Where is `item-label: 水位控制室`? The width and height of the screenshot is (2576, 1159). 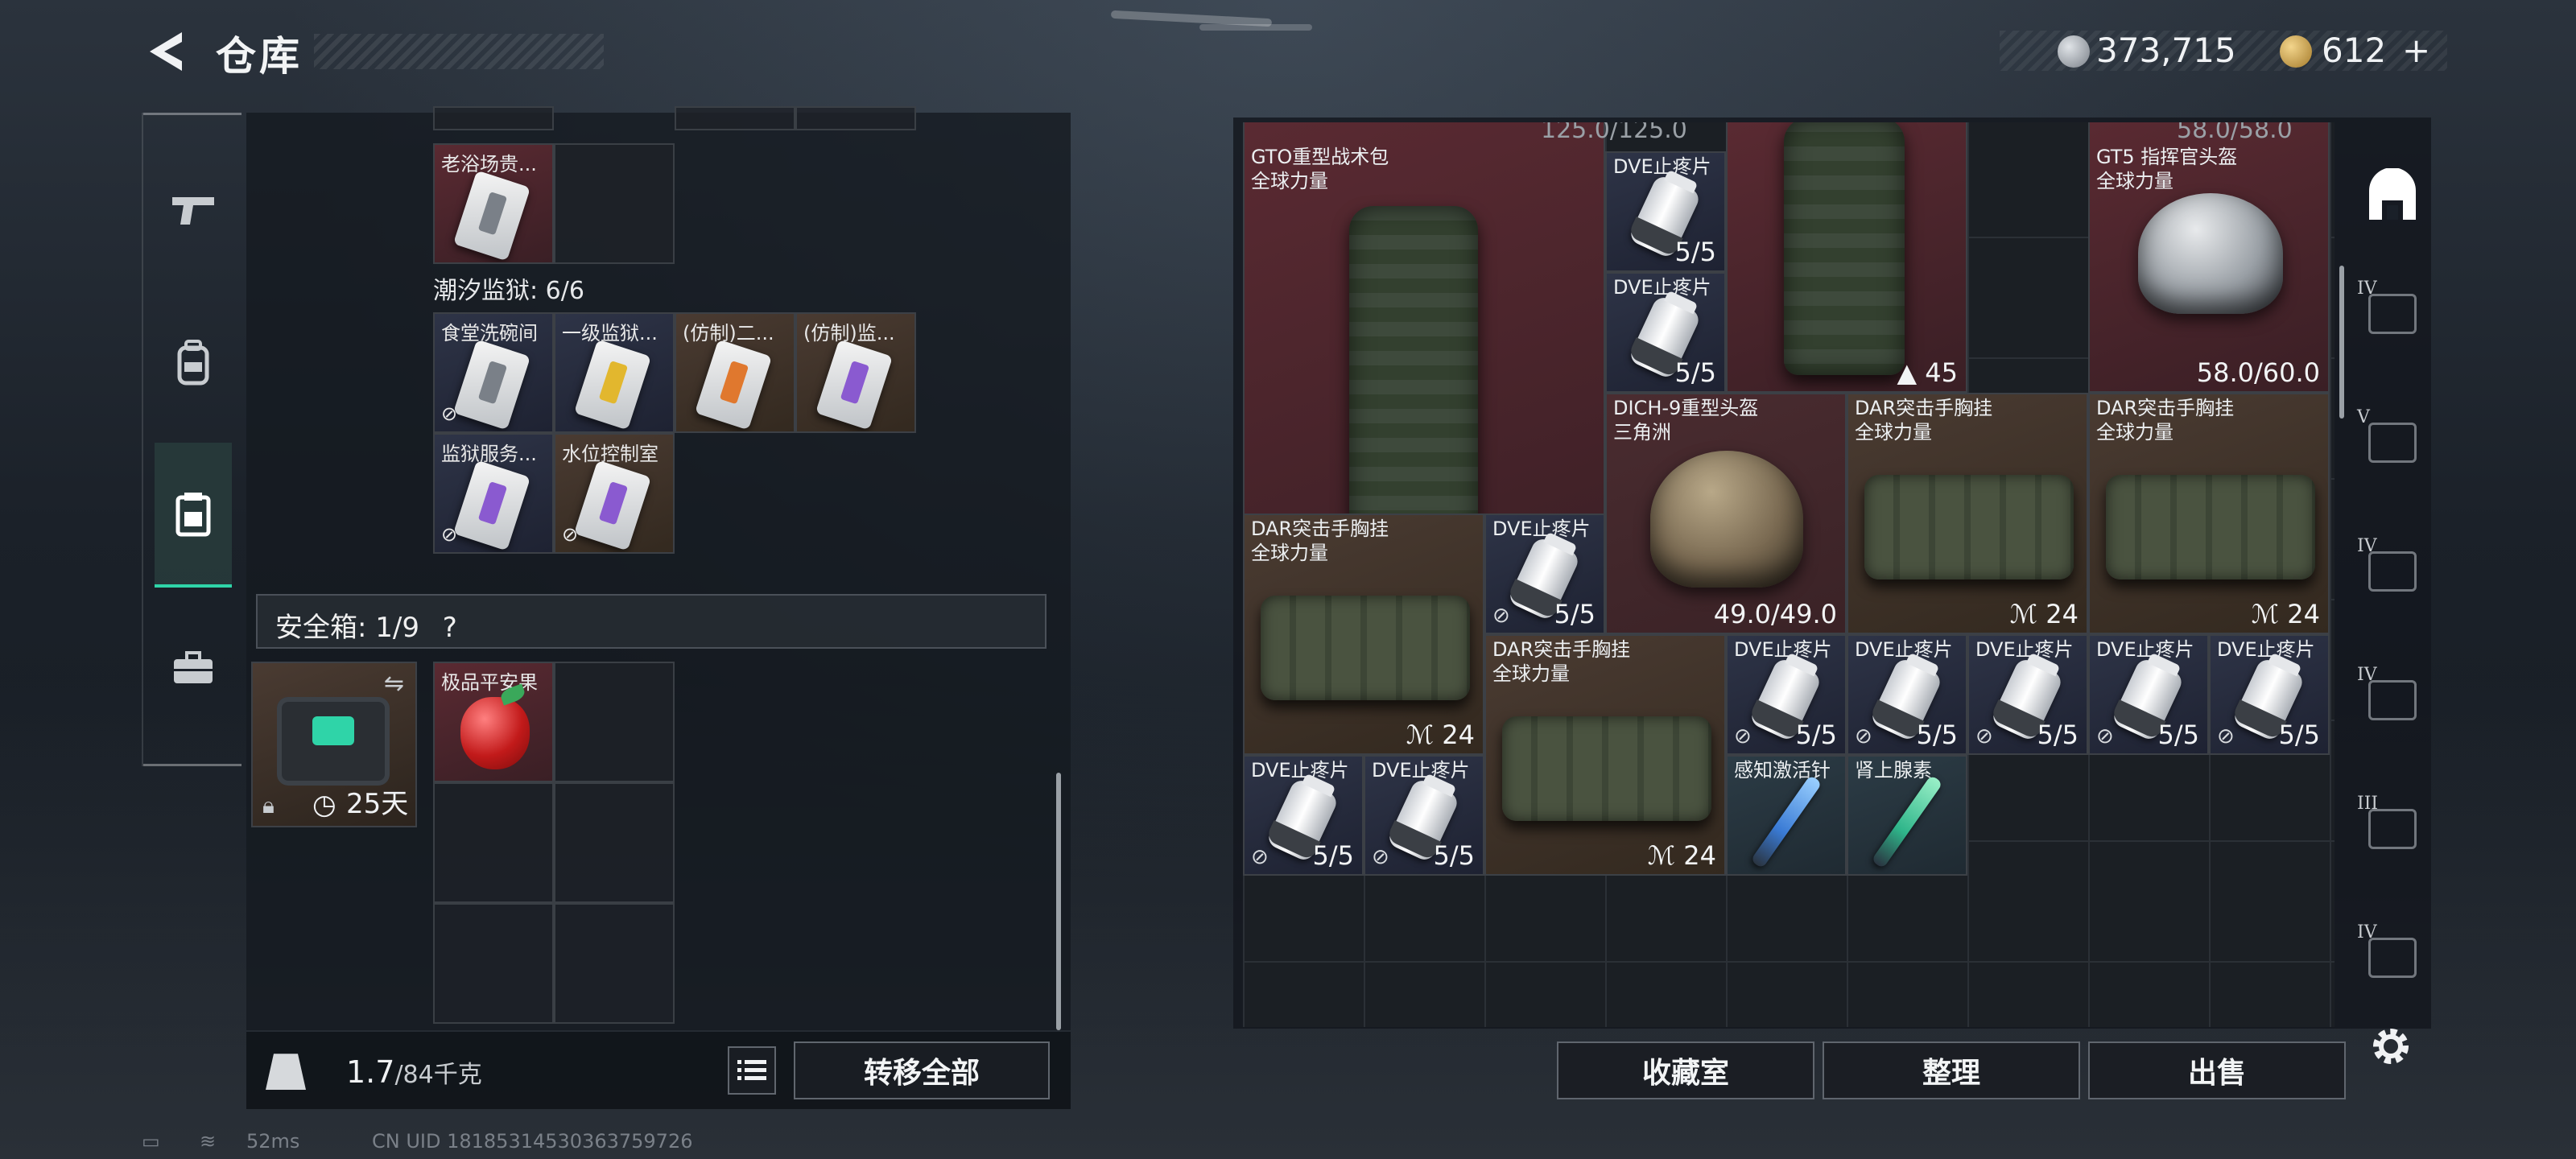
item-label: 水位控制室 is located at coordinates (610, 454).